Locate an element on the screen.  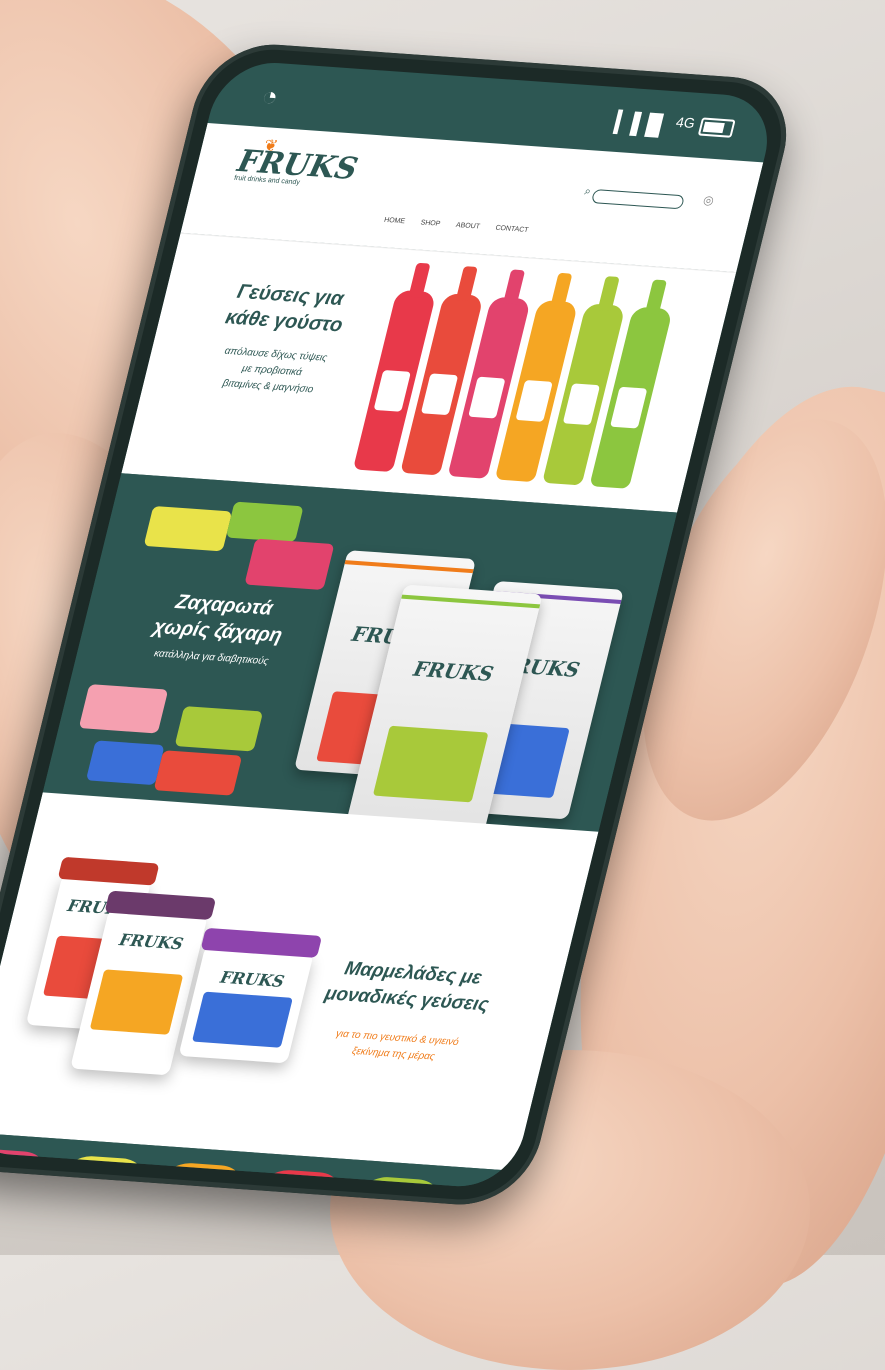
main-nav: HOME SHOP ABOUT CONTACT is located at coordinates (456, 225).